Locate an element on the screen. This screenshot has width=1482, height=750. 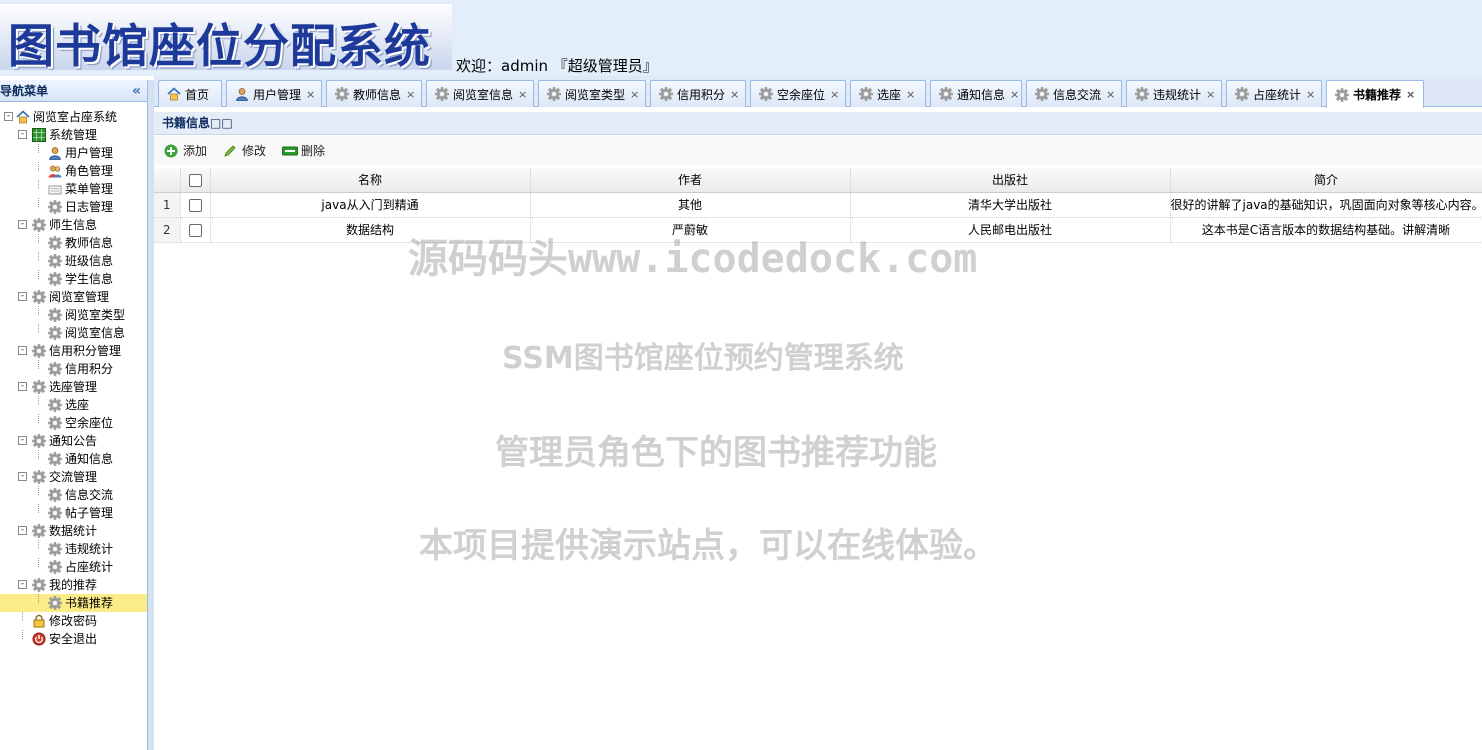
sidebar-item: - 师生信息 is located at coordinates (73, 225).